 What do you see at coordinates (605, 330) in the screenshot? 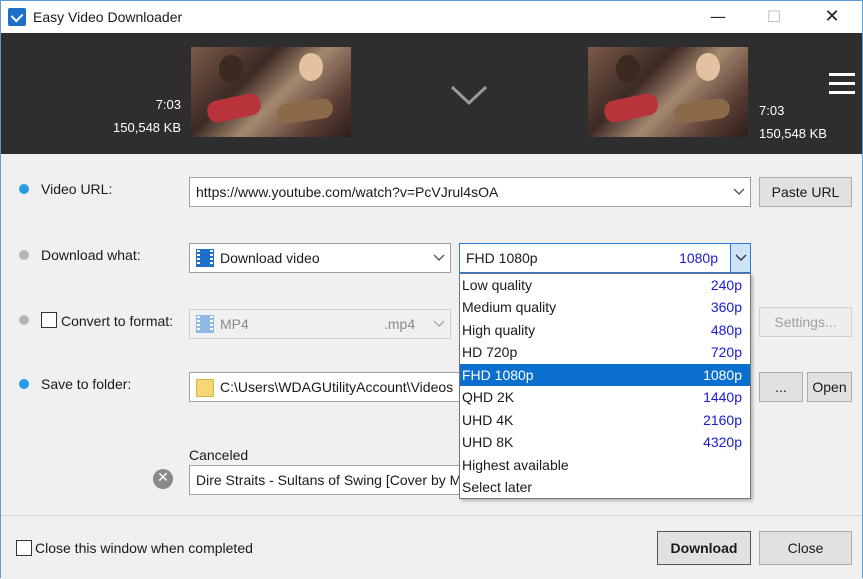
I see `quality-option-high: High quality 480p` at bounding box center [605, 330].